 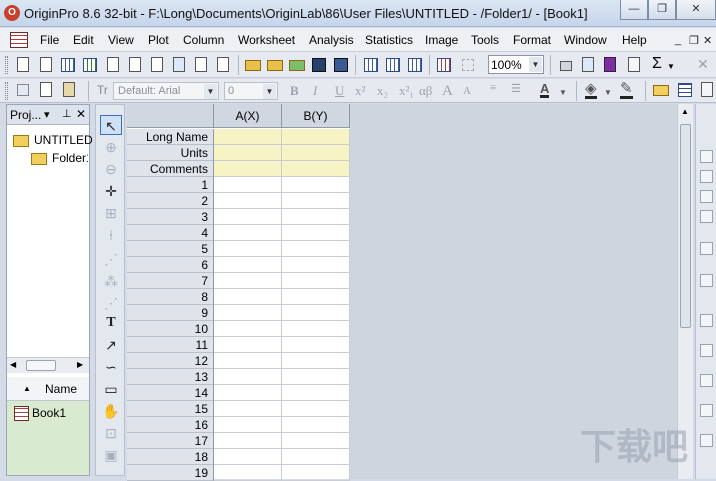 What do you see at coordinates (170, 393) in the screenshot?
I see `row-header: 14` at bounding box center [170, 393].